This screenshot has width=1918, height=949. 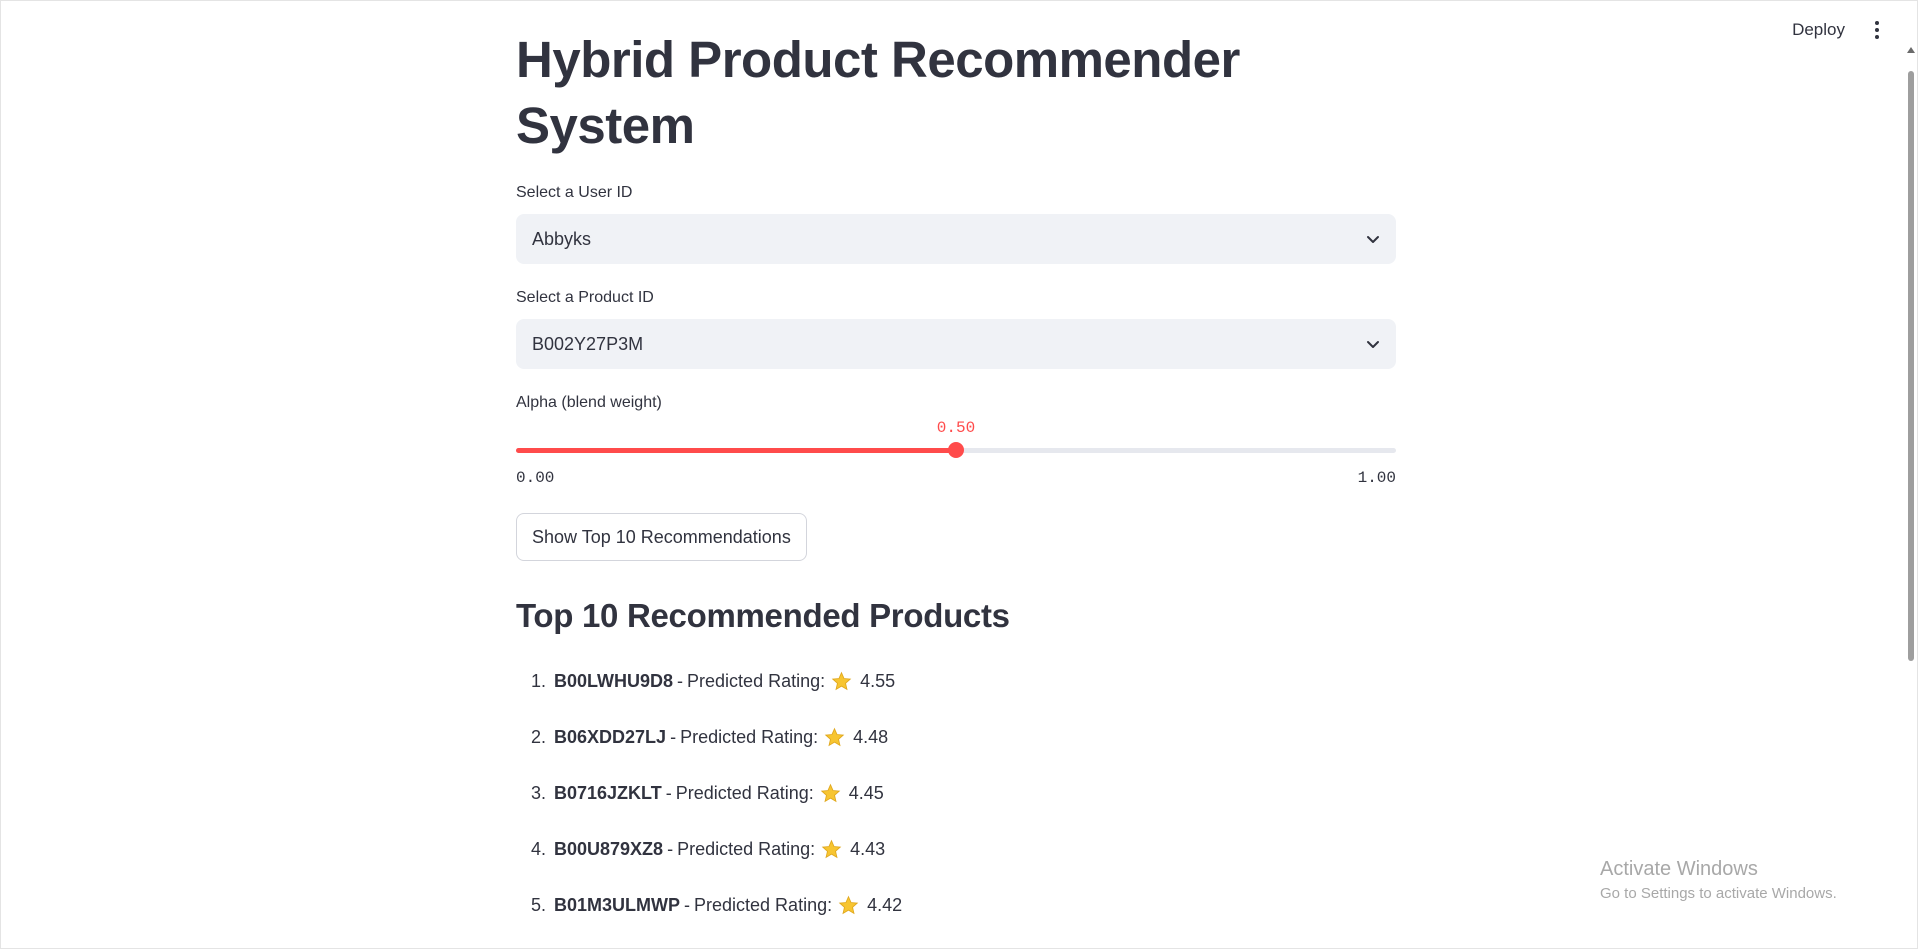 I want to click on product-select-label: Select a Product ID, so click(x=585, y=297).